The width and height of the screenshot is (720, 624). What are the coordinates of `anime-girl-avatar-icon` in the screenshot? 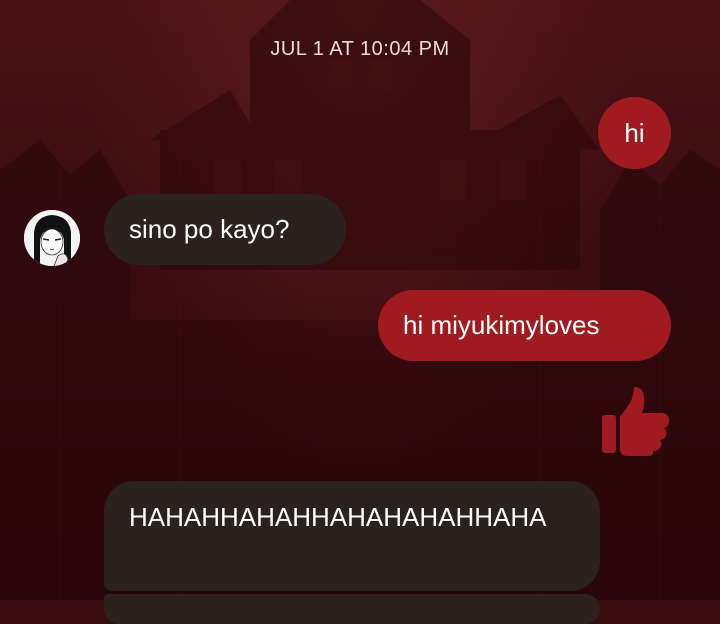 It's located at (52, 238).